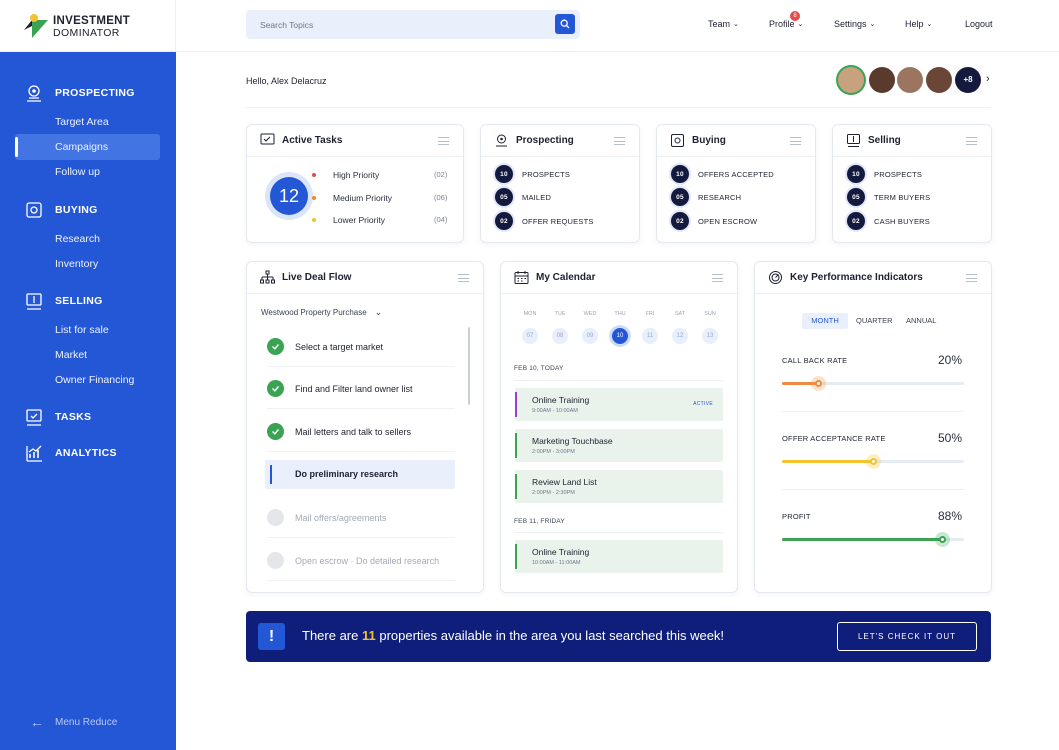  Describe the element at coordinates (469, 366) in the screenshot. I see `scrollbar` at that location.